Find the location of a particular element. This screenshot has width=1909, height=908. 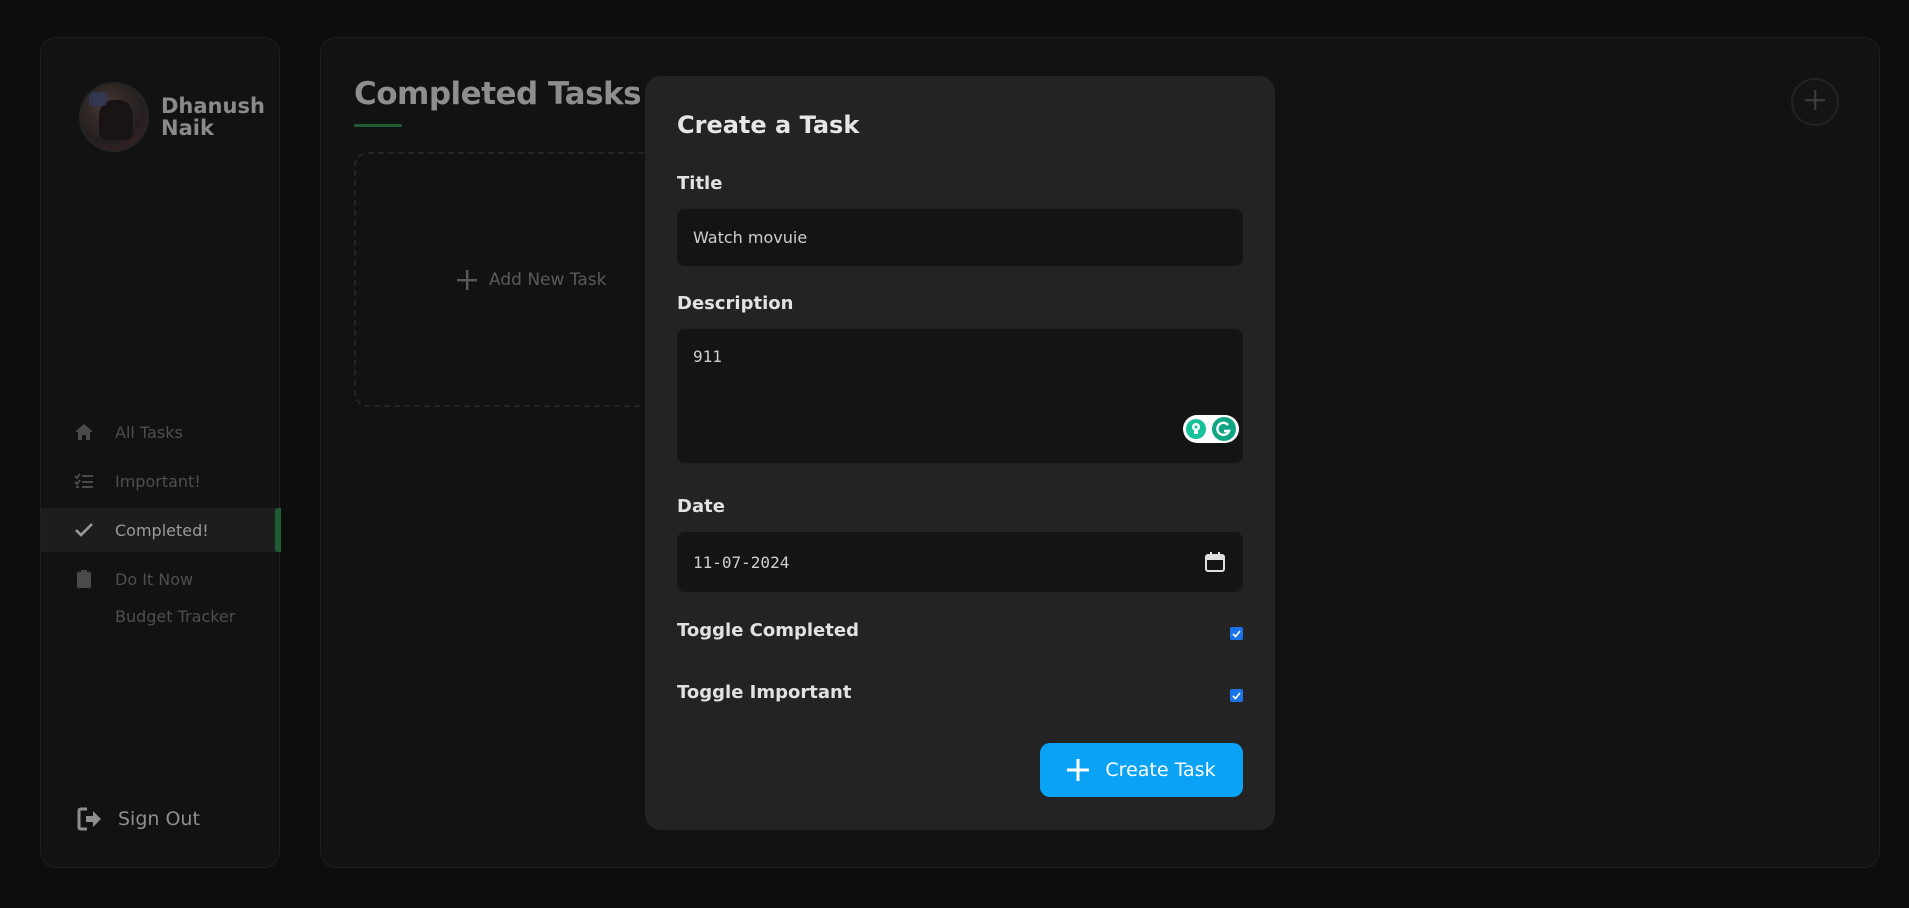

sidebar-item-important: Important! is located at coordinates (161, 481).